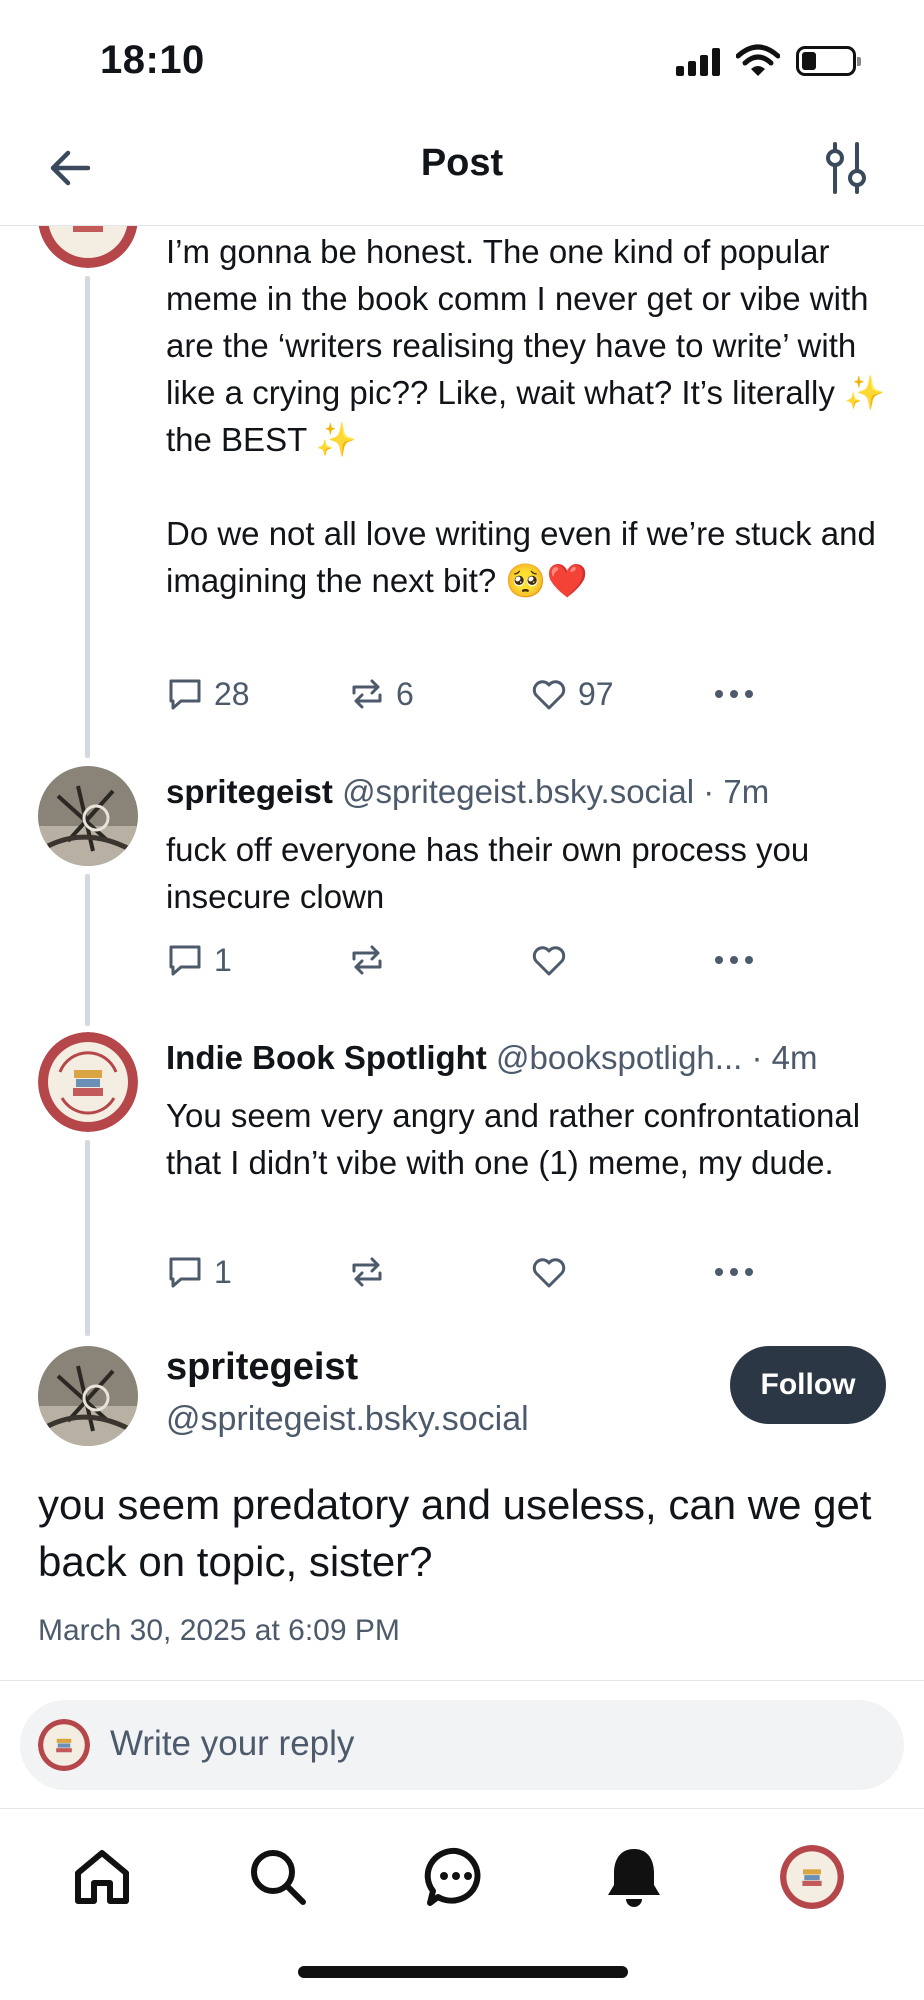 This screenshot has height=2000, width=924. I want to click on sliders-icon, so click(846, 168).